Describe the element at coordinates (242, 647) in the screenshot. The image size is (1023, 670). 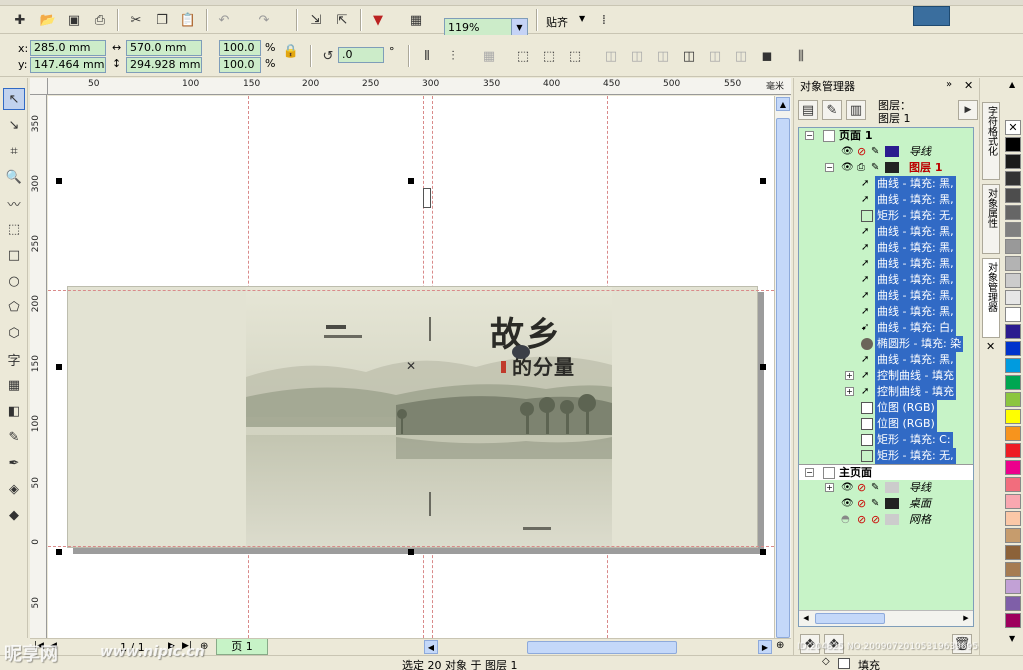
I see `page-tab-1: 页 1` at that location.